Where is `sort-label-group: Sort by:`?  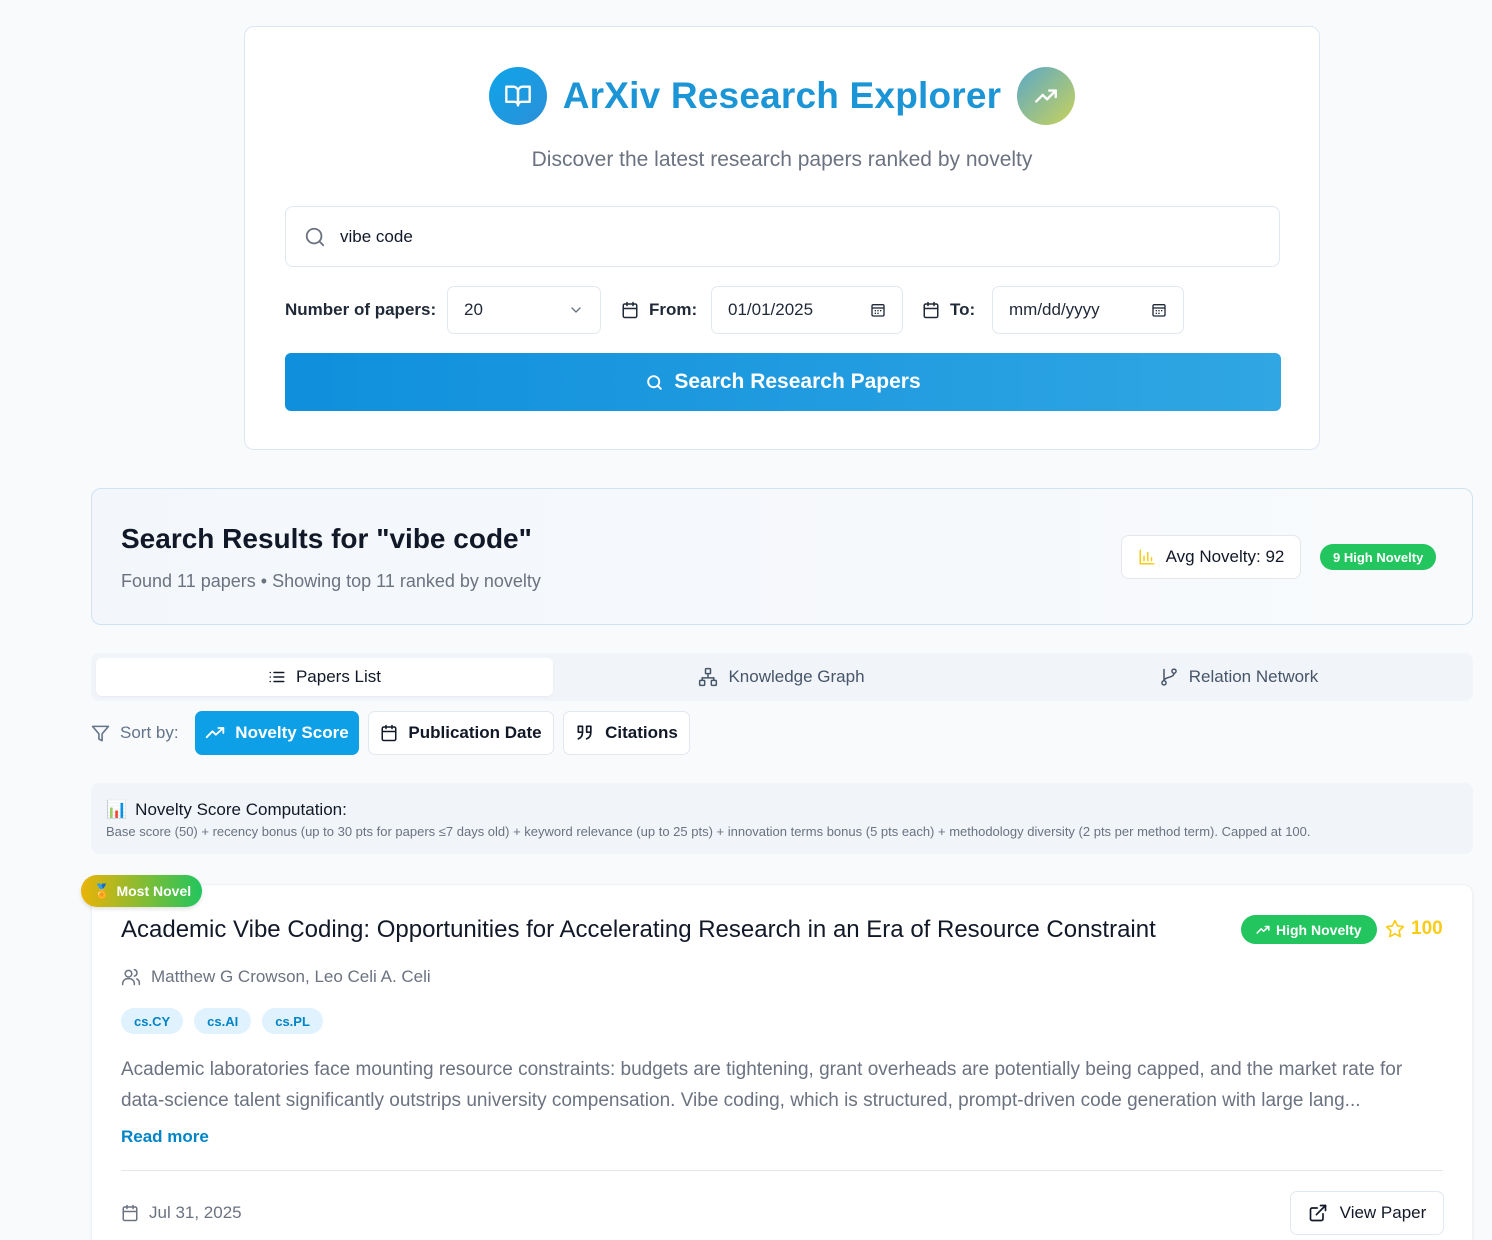 sort-label-group: Sort by: is located at coordinates (135, 733).